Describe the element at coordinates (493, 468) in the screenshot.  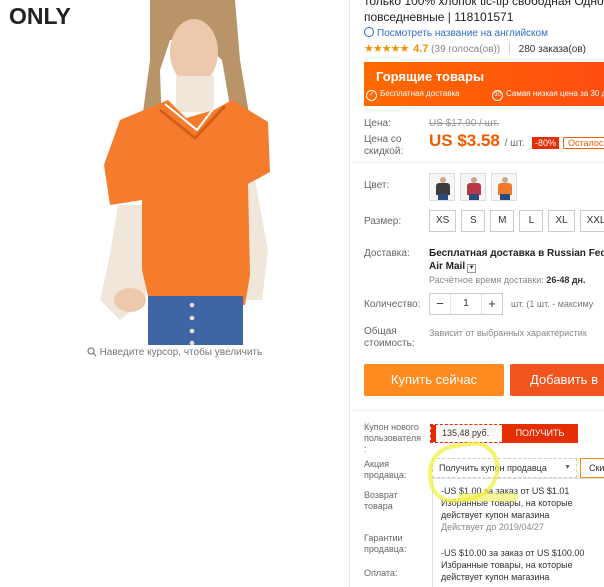
I see `seller-coupon-dropdown-label: Получить купон продавца` at that location.